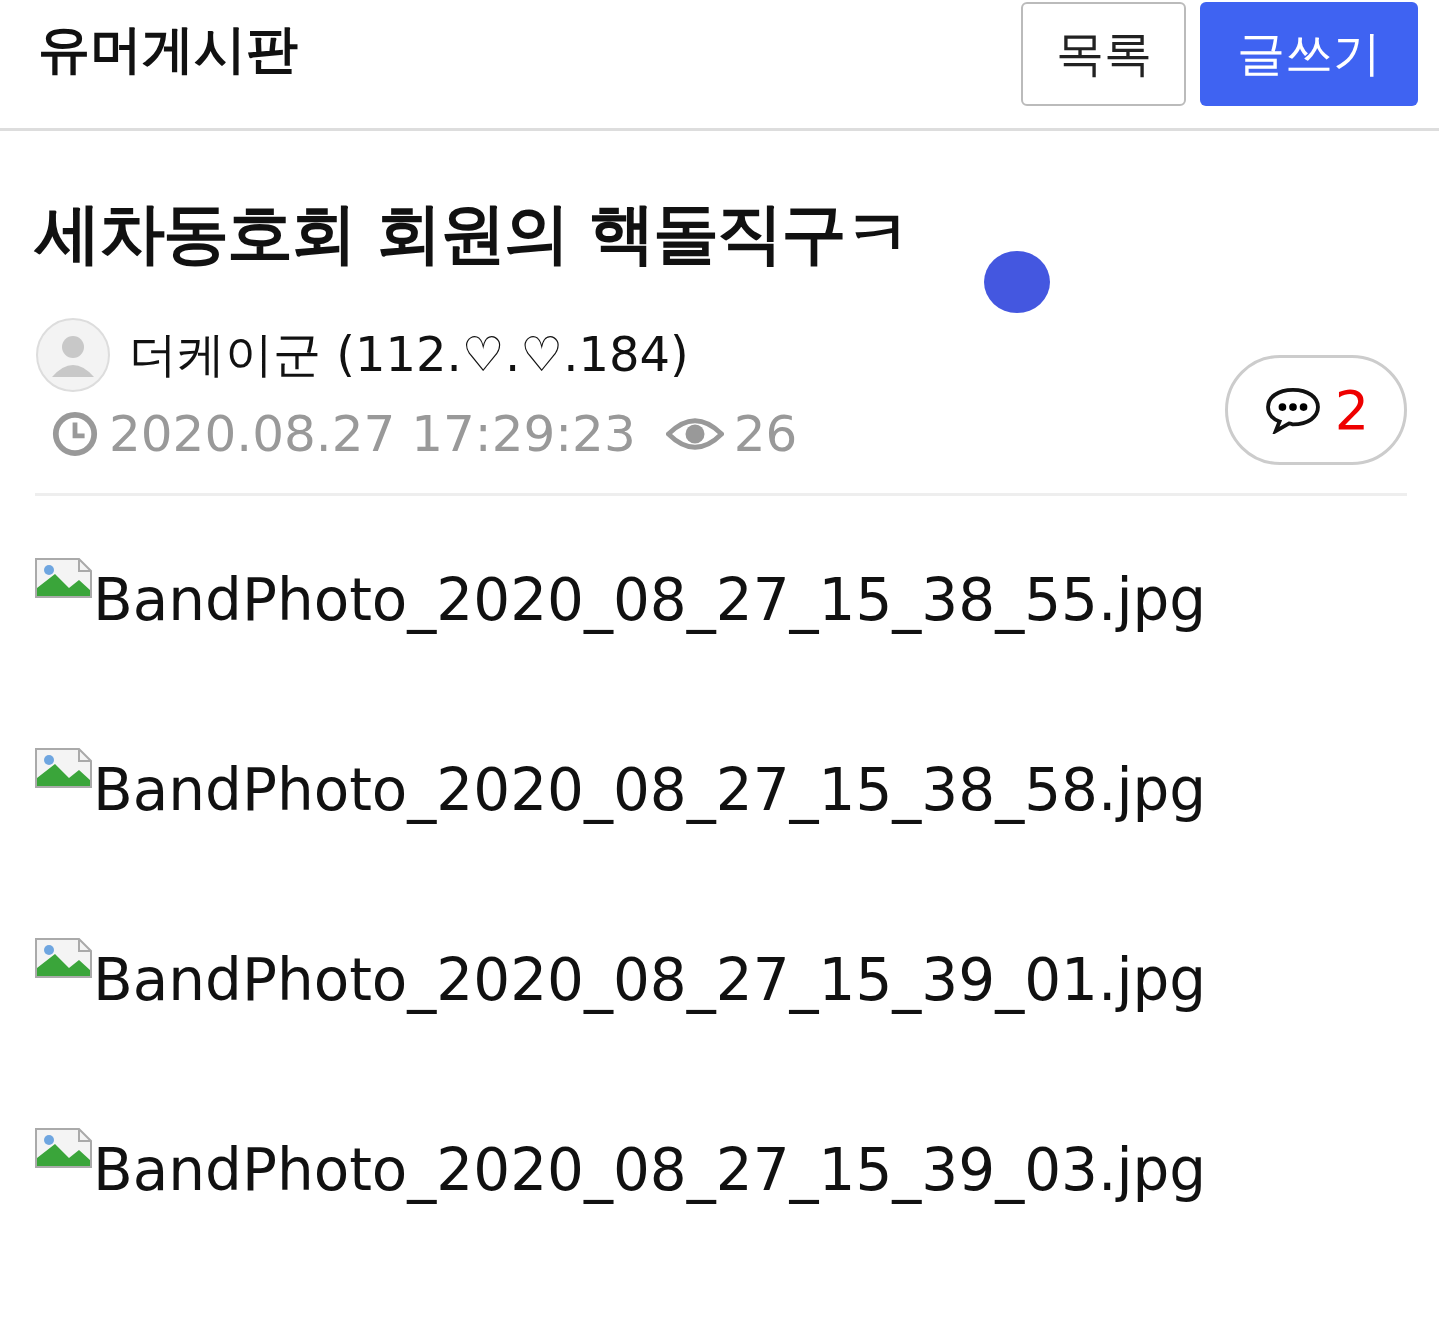 The width and height of the screenshot is (1439, 1330). What do you see at coordinates (168, 49) in the screenshot?
I see `board-title: 유머게시판` at bounding box center [168, 49].